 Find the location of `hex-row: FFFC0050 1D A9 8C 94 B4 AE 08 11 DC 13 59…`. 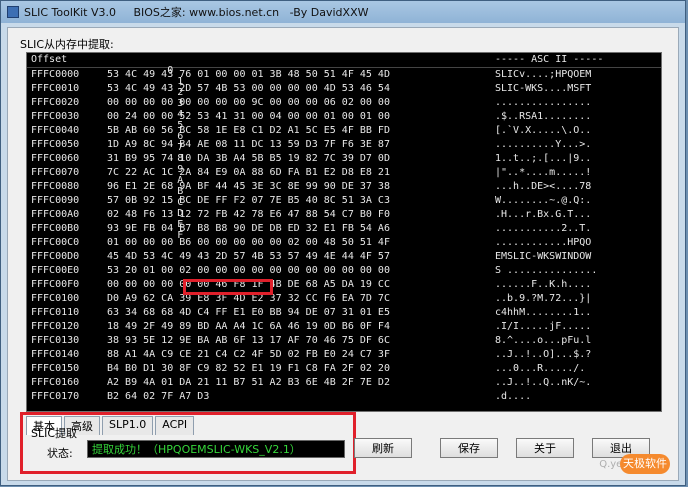

hex-row: FFFC0050 1D A9 8C 94 B4 AE 08 11 DC 13 59… is located at coordinates (344, 145).